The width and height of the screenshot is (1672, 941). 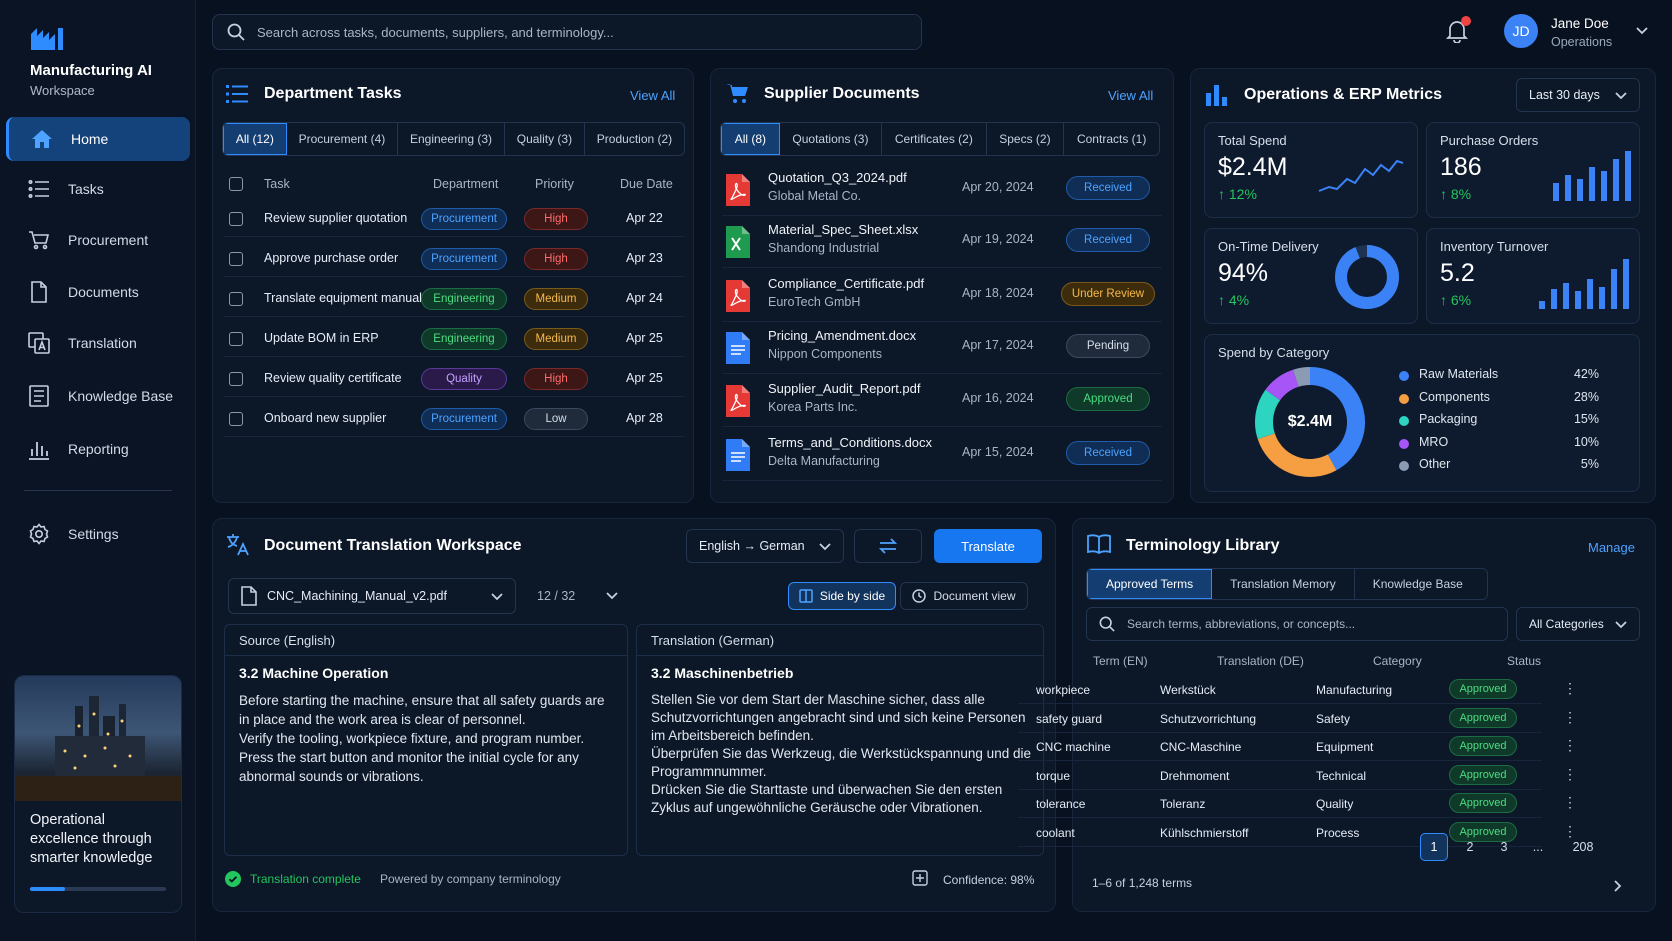 I want to click on supplier-name: Delta Manufacturing, so click(x=824, y=461).